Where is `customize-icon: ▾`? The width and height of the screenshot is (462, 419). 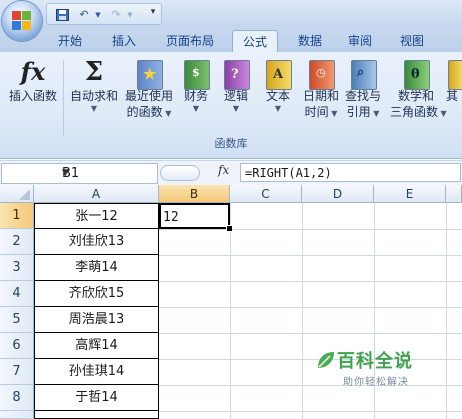 customize-icon: ▾ is located at coordinates (153, 12).